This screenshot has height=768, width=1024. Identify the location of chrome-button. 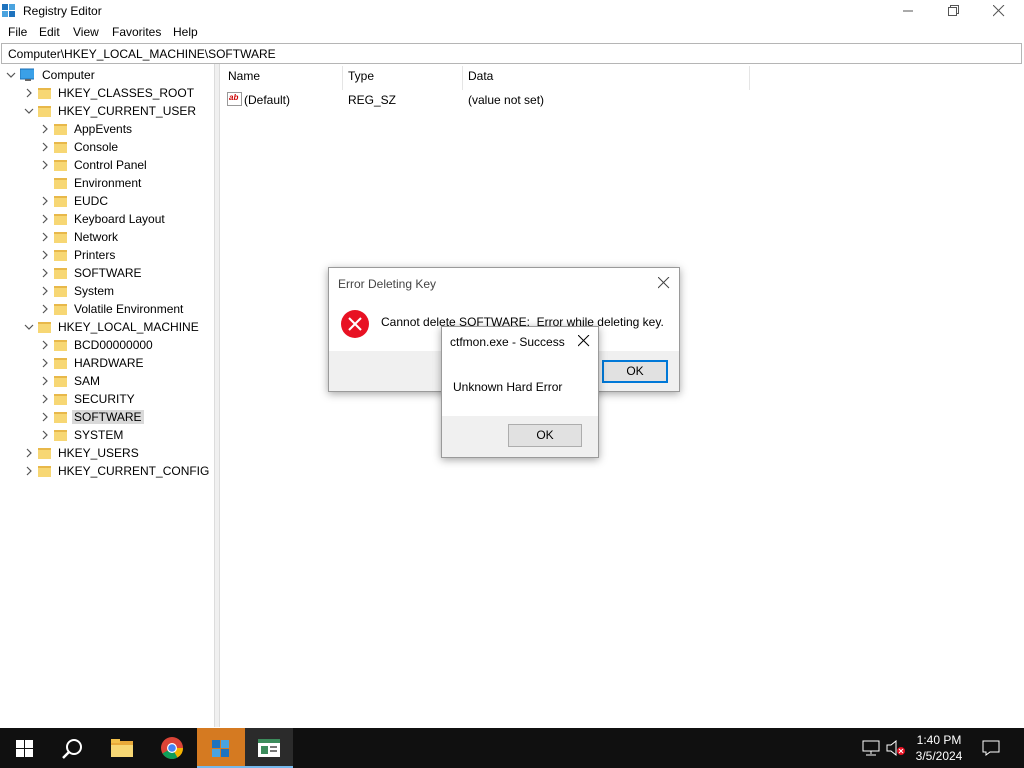
(172, 748).